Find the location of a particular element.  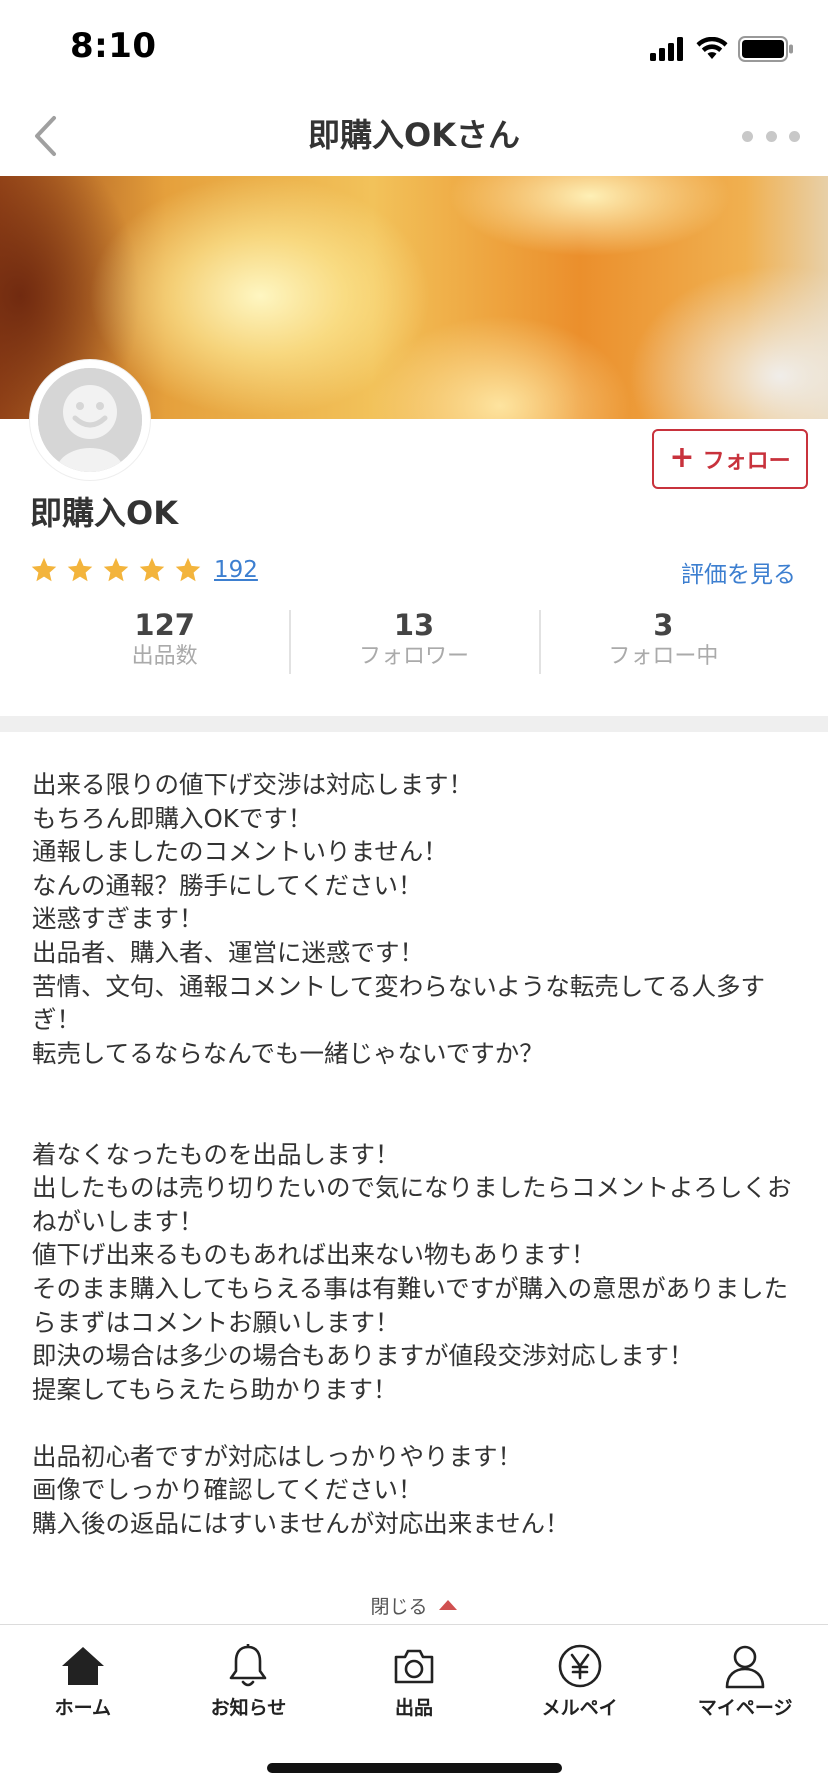

page-title: 即購入OKさん is located at coordinates (413, 135).